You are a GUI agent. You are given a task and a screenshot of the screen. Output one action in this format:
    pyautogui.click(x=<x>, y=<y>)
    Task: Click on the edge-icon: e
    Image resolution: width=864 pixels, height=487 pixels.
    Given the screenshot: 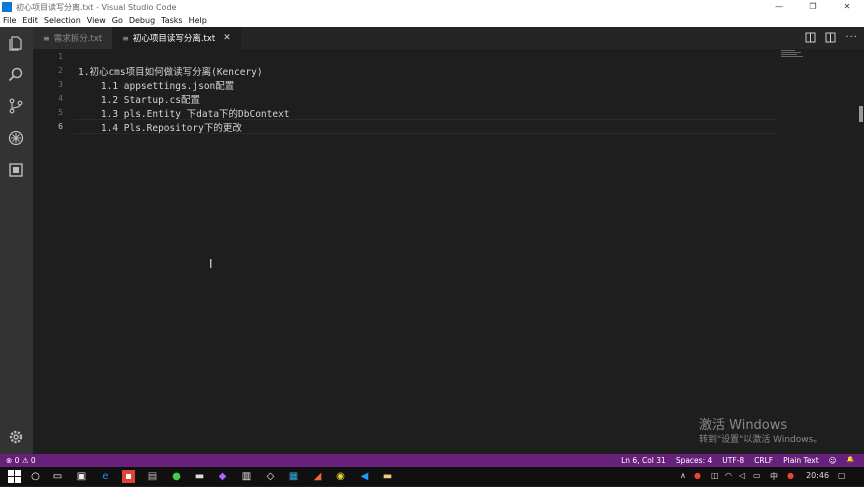 What is the action you would take?
    pyautogui.click(x=105, y=476)
    